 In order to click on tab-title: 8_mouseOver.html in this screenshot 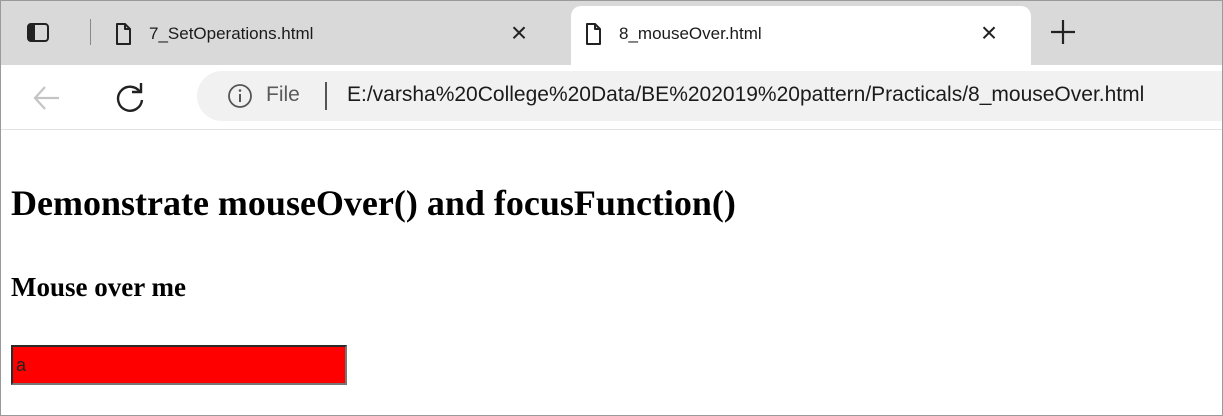, I will do `click(690, 33)`.